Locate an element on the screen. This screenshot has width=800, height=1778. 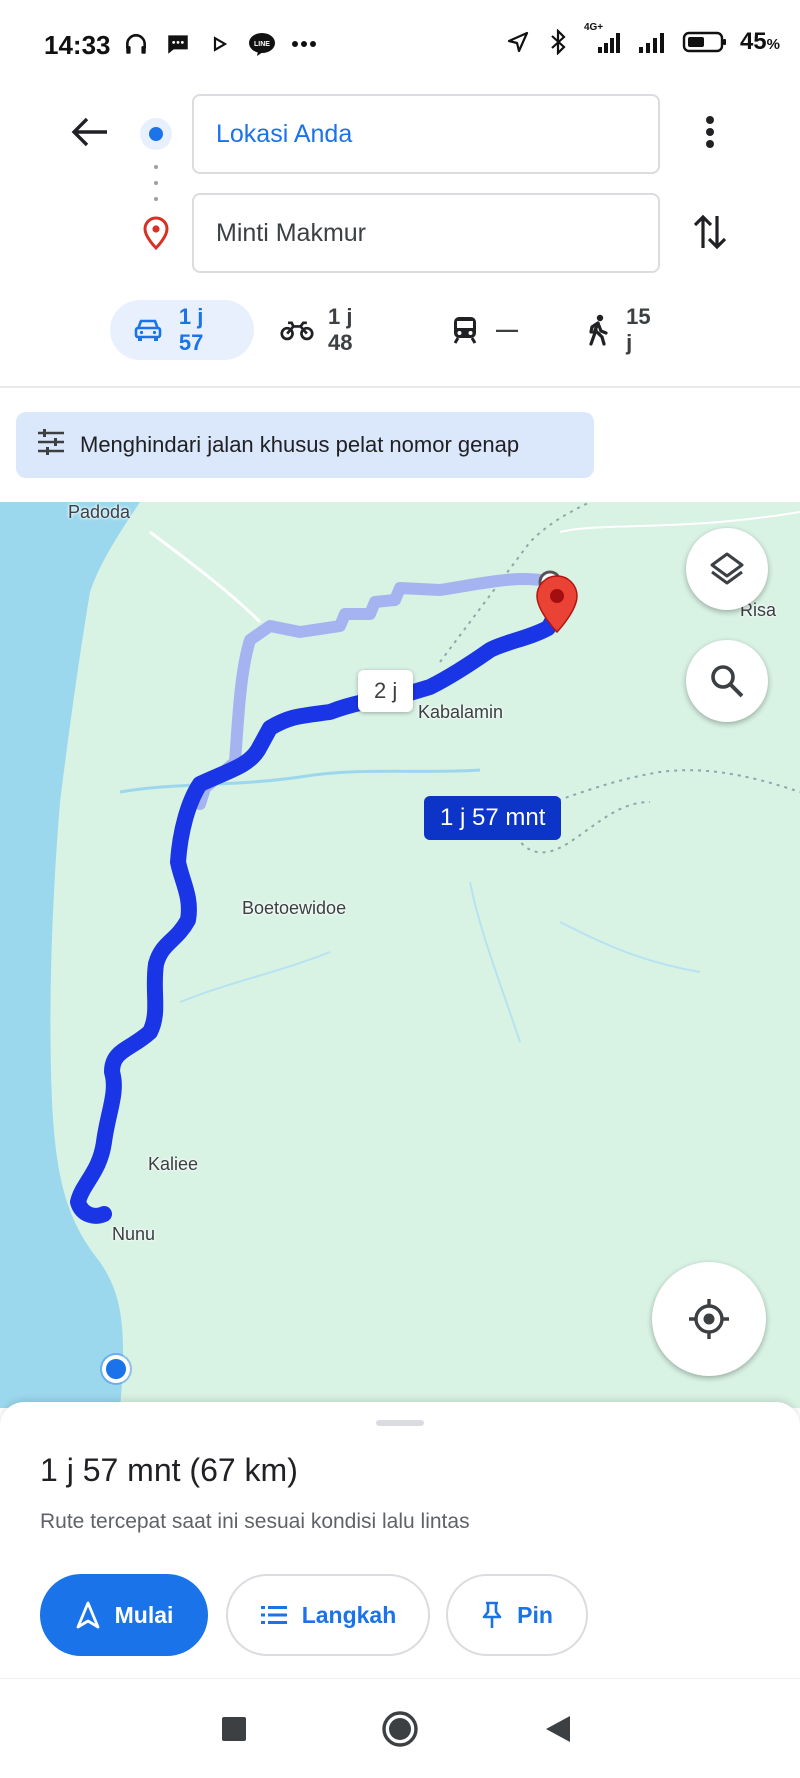
status-bar: 14:33 LINE 4G+ 45% is located at coordinates (400, 45).